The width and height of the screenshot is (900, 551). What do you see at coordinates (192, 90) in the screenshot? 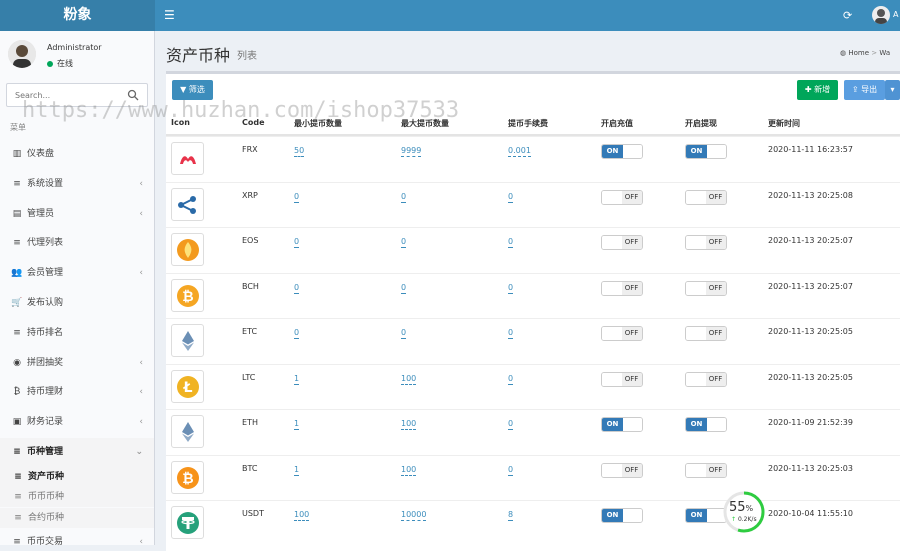
I see `filter-button: ▼ 筛选` at bounding box center [192, 90].